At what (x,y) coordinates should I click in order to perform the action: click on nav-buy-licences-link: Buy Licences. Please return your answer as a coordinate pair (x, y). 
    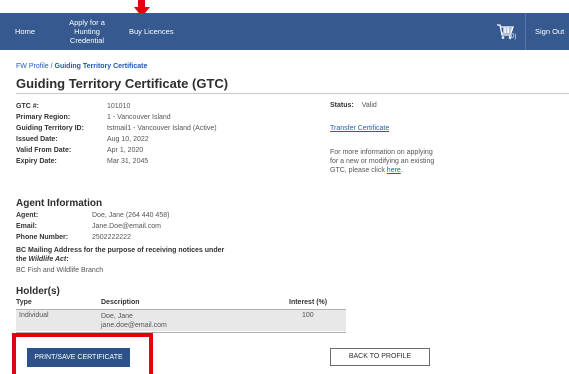
    Looking at the image, I should click on (151, 31).